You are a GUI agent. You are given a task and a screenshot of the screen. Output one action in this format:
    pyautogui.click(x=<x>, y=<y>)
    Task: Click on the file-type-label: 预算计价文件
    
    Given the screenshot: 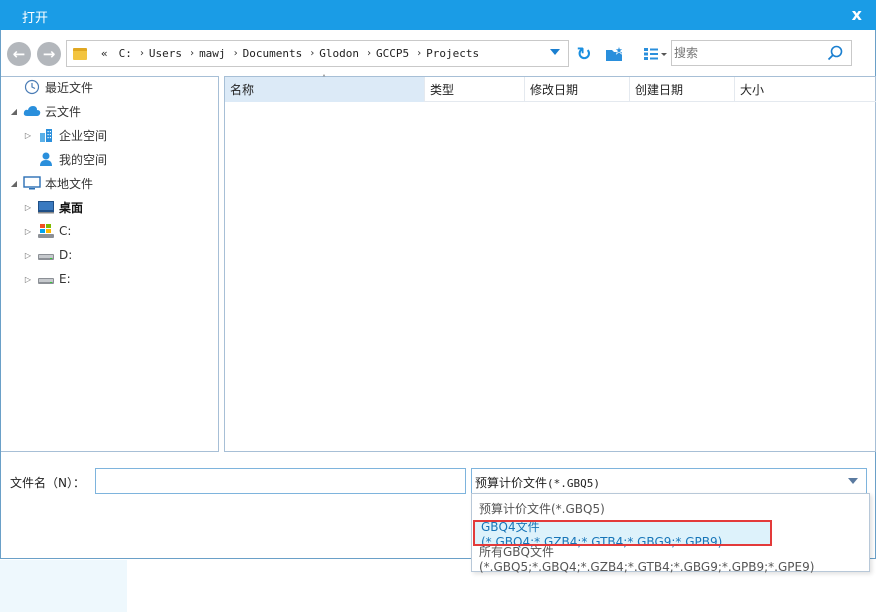 What is the action you would take?
    pyautogui.click(x=511, y=483)
    